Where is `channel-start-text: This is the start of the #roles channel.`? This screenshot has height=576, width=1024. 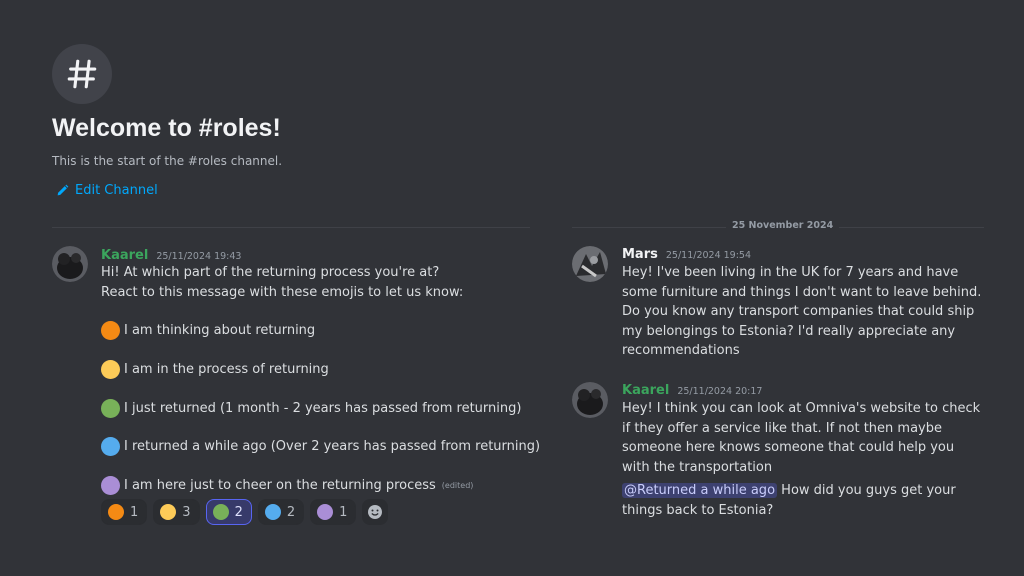 channel-start-text: This is the start of the #roles channel. is located at coordinates (167, 161).